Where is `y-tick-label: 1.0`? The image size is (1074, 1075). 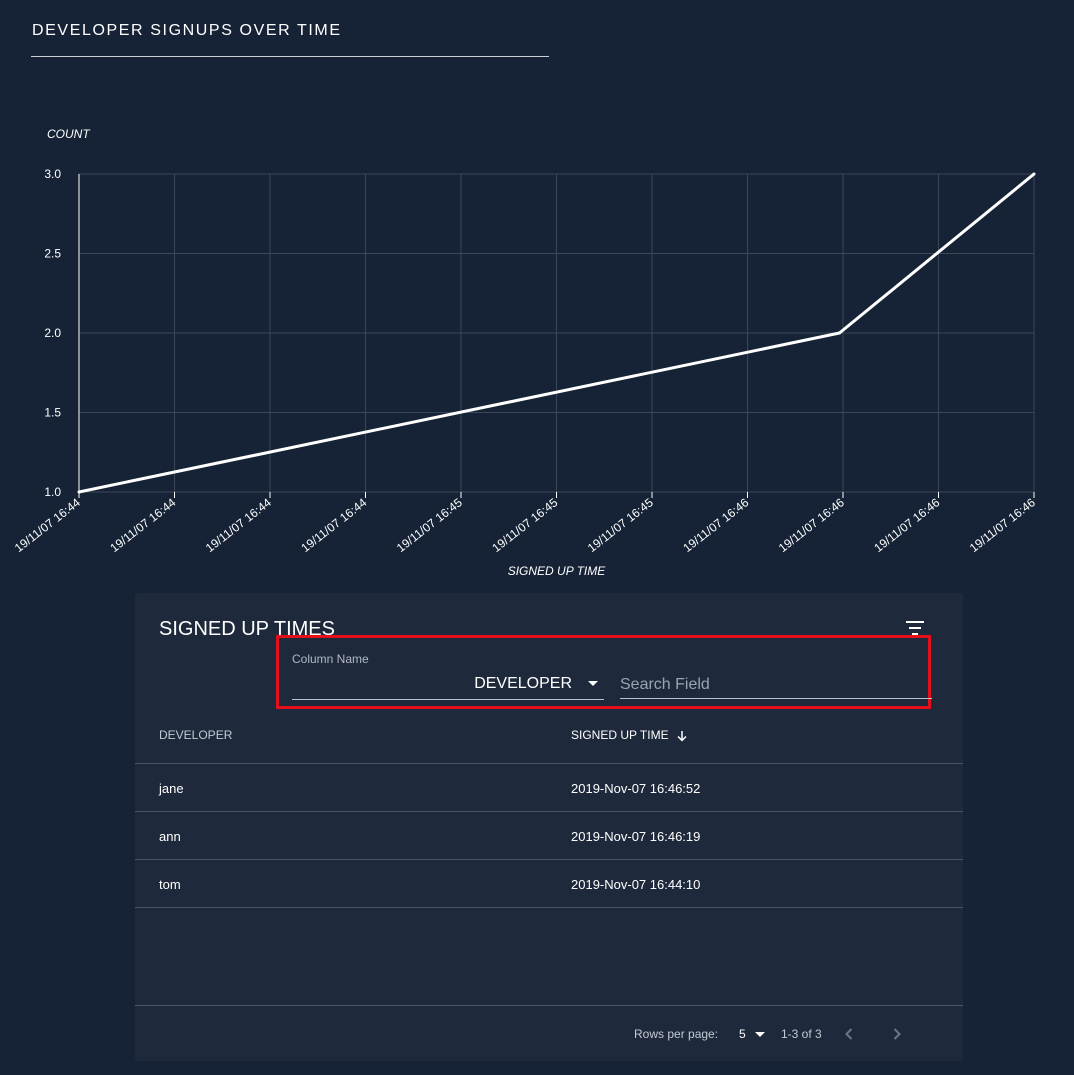 y-tick-label: 1.0 is located at coordinates (52, 492).